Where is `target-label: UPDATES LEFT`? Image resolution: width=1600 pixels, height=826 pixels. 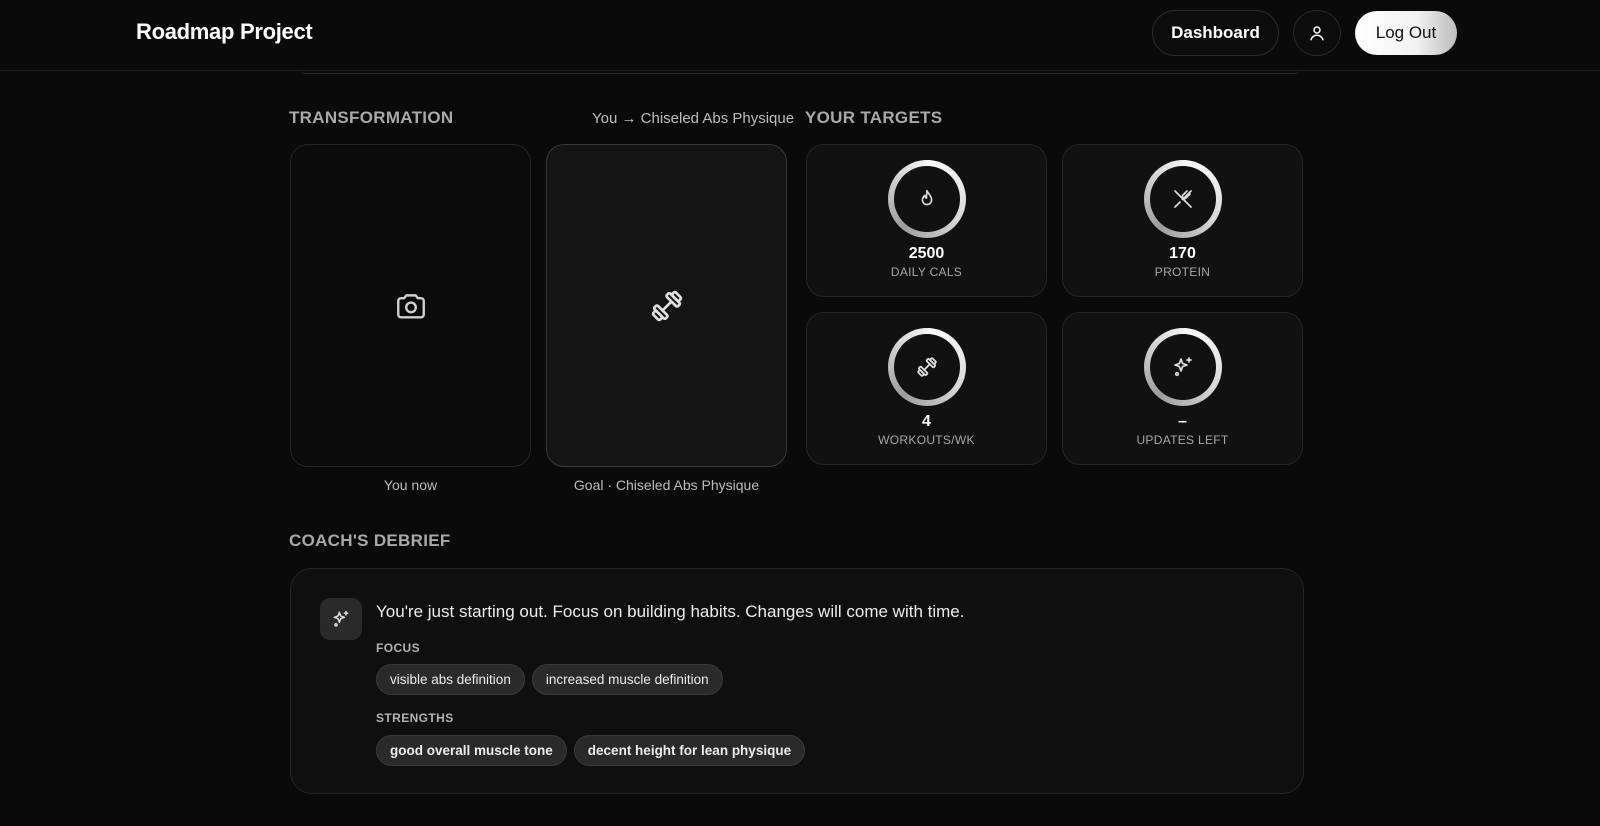
target-label: UPDATES LEFT is located at coordinates (1182, 440).